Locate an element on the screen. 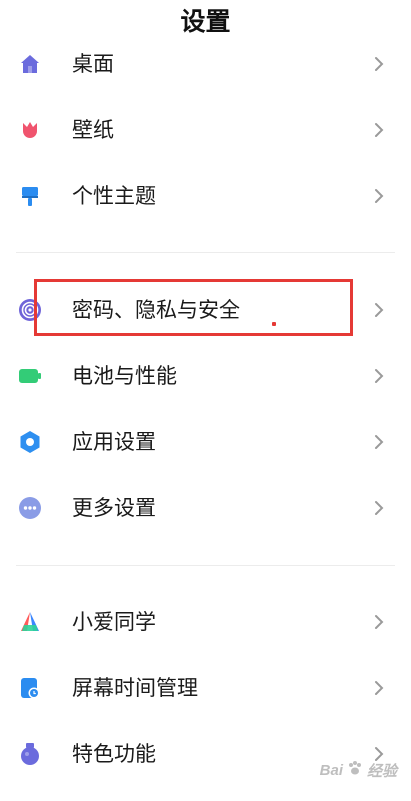  settings-item-wallpaper: 壁纸 is located at coordinates (205, 130).